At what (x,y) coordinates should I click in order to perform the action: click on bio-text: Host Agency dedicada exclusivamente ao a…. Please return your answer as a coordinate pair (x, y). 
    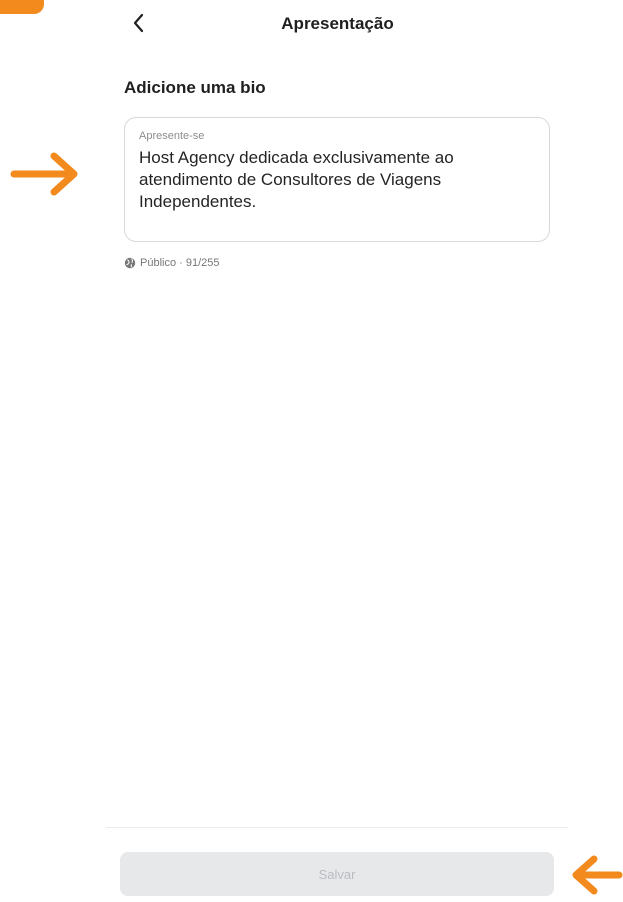
    Looking at the image, I should click on (338, 180).